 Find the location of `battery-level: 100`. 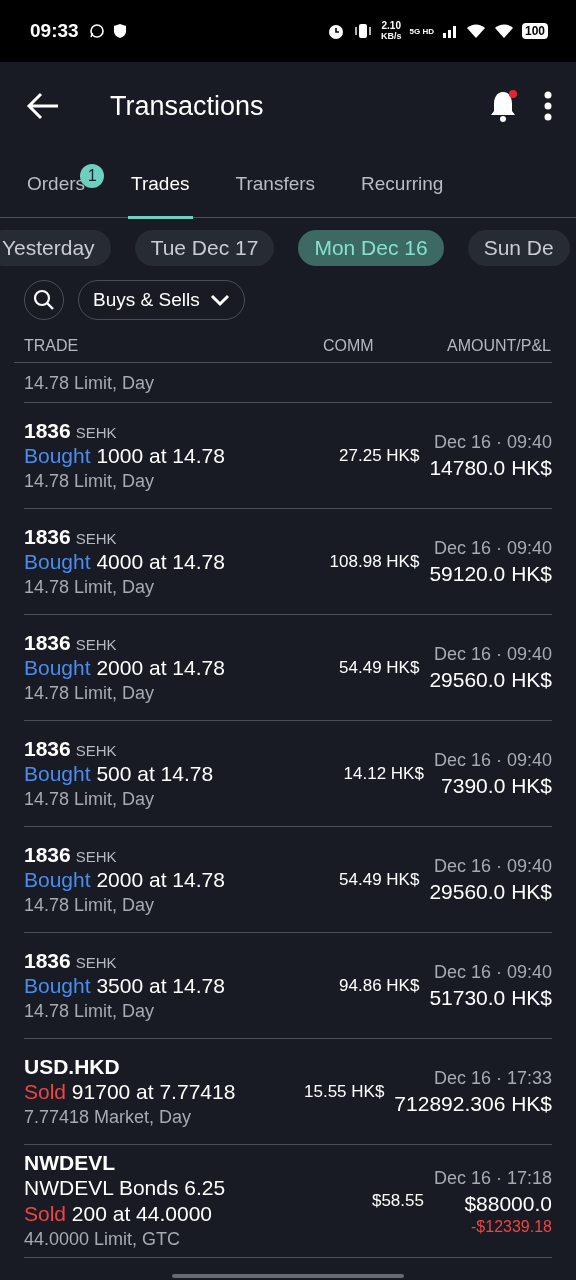

battery-level: 100 is located at coordinates (534, 31).